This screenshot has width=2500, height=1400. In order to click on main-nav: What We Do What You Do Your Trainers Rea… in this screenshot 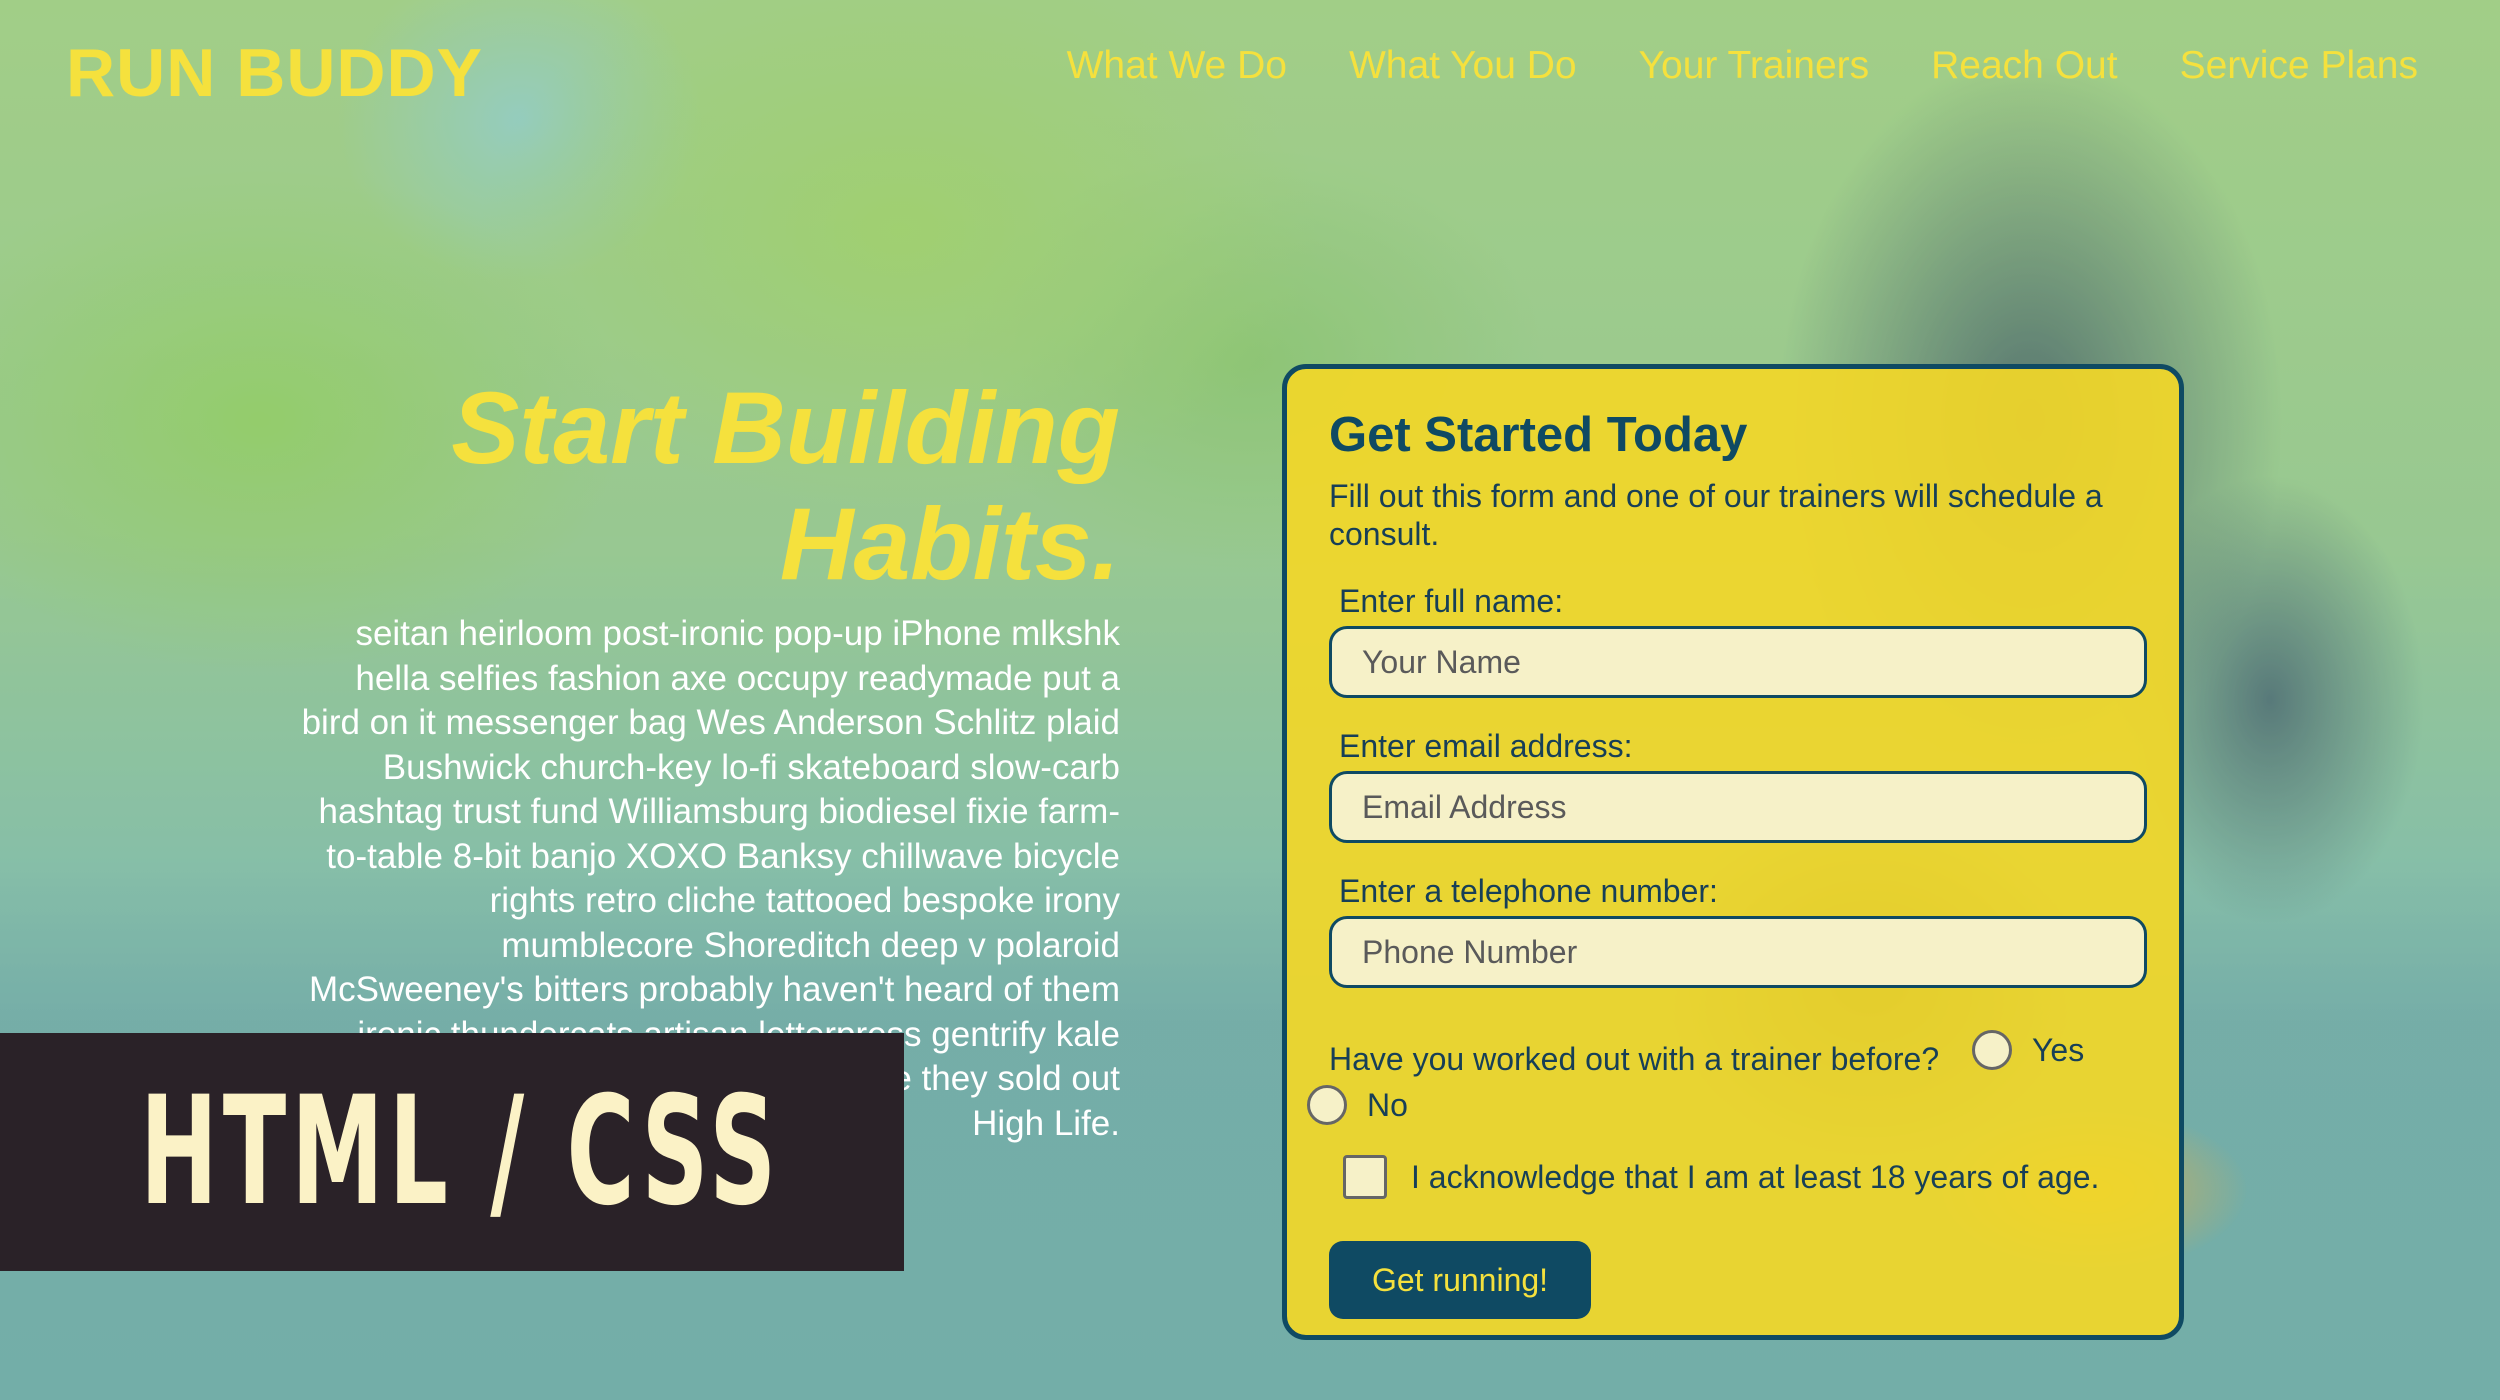, I will do `click(1742, 66)`.